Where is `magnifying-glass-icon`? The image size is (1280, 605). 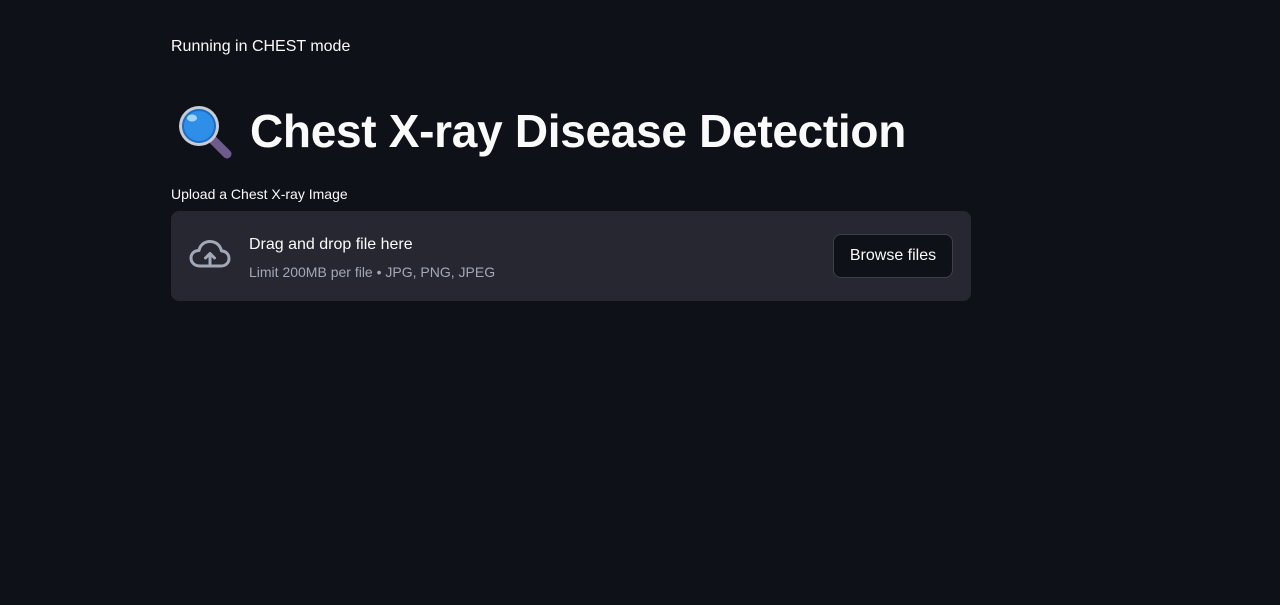 magnifying-glass-icon is located at coordinates (205, 132).